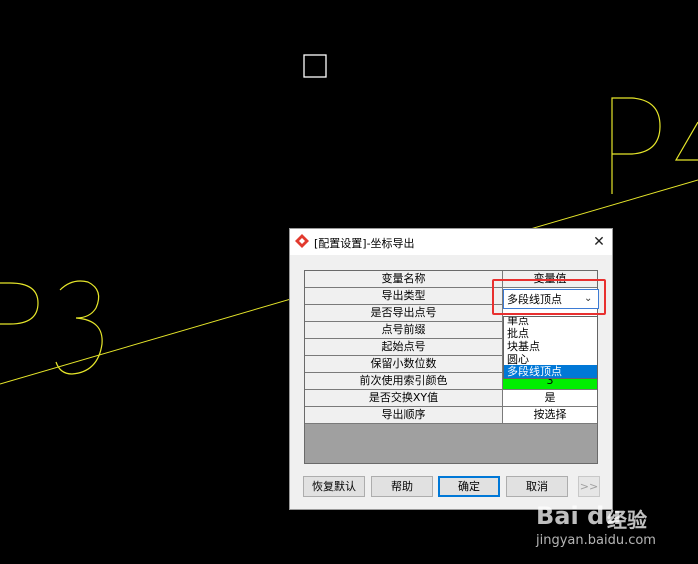 The width and height of the screenshot is (698, 564). Describe the element at coordinates (550, 415) in the screenshot. I see `row-value: 按选择` at that location.